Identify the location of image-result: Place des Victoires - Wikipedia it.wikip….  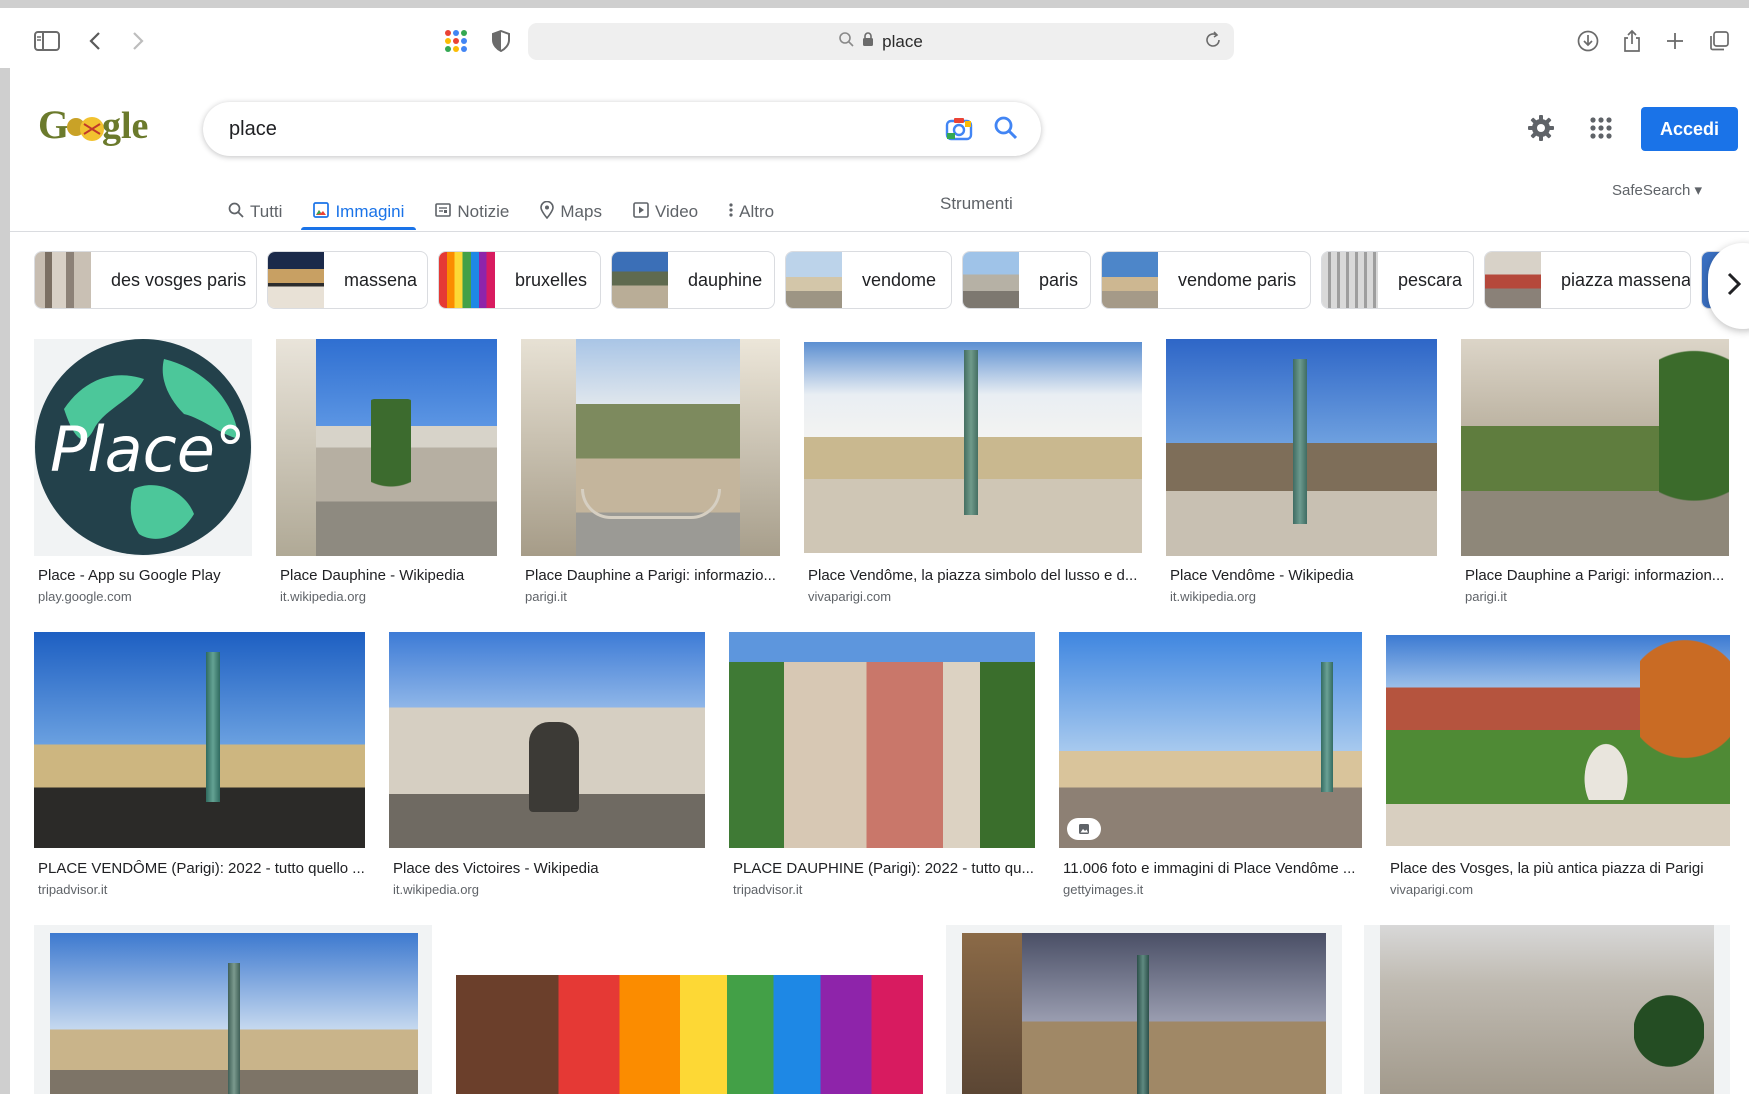
(547, 767).